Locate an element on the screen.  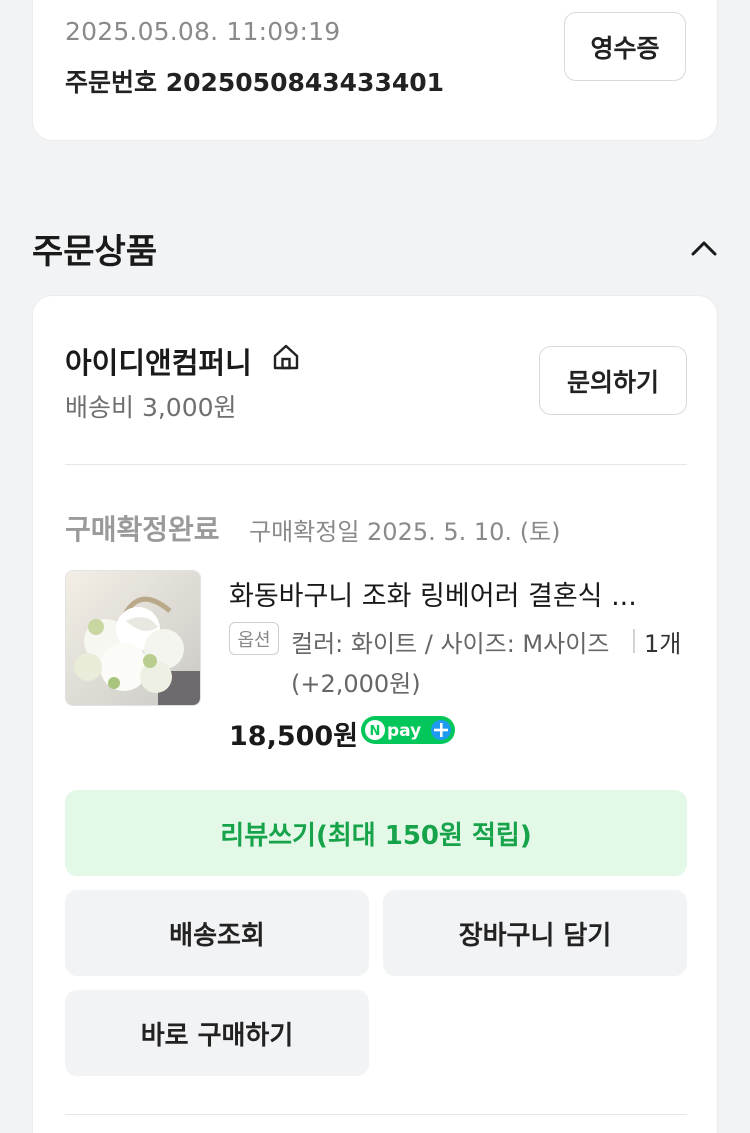
product-price: 18,500원 is located at coordinates (294, 736).